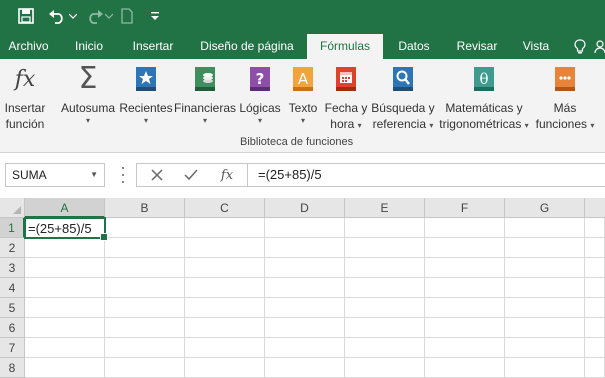 The image size is (605, 378). I want to click on active-cell-a1: =(25+85)/5, so click(66, 229).